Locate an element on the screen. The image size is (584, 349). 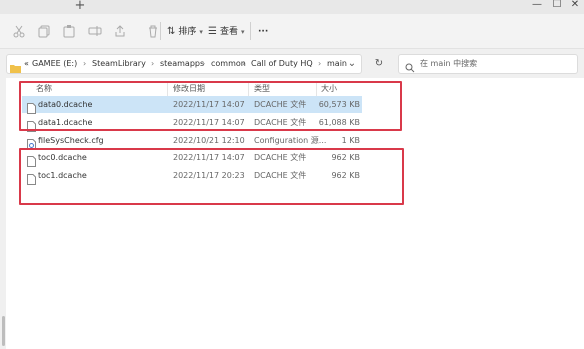
view-label: 查看 is located at coordinates (228, 32).